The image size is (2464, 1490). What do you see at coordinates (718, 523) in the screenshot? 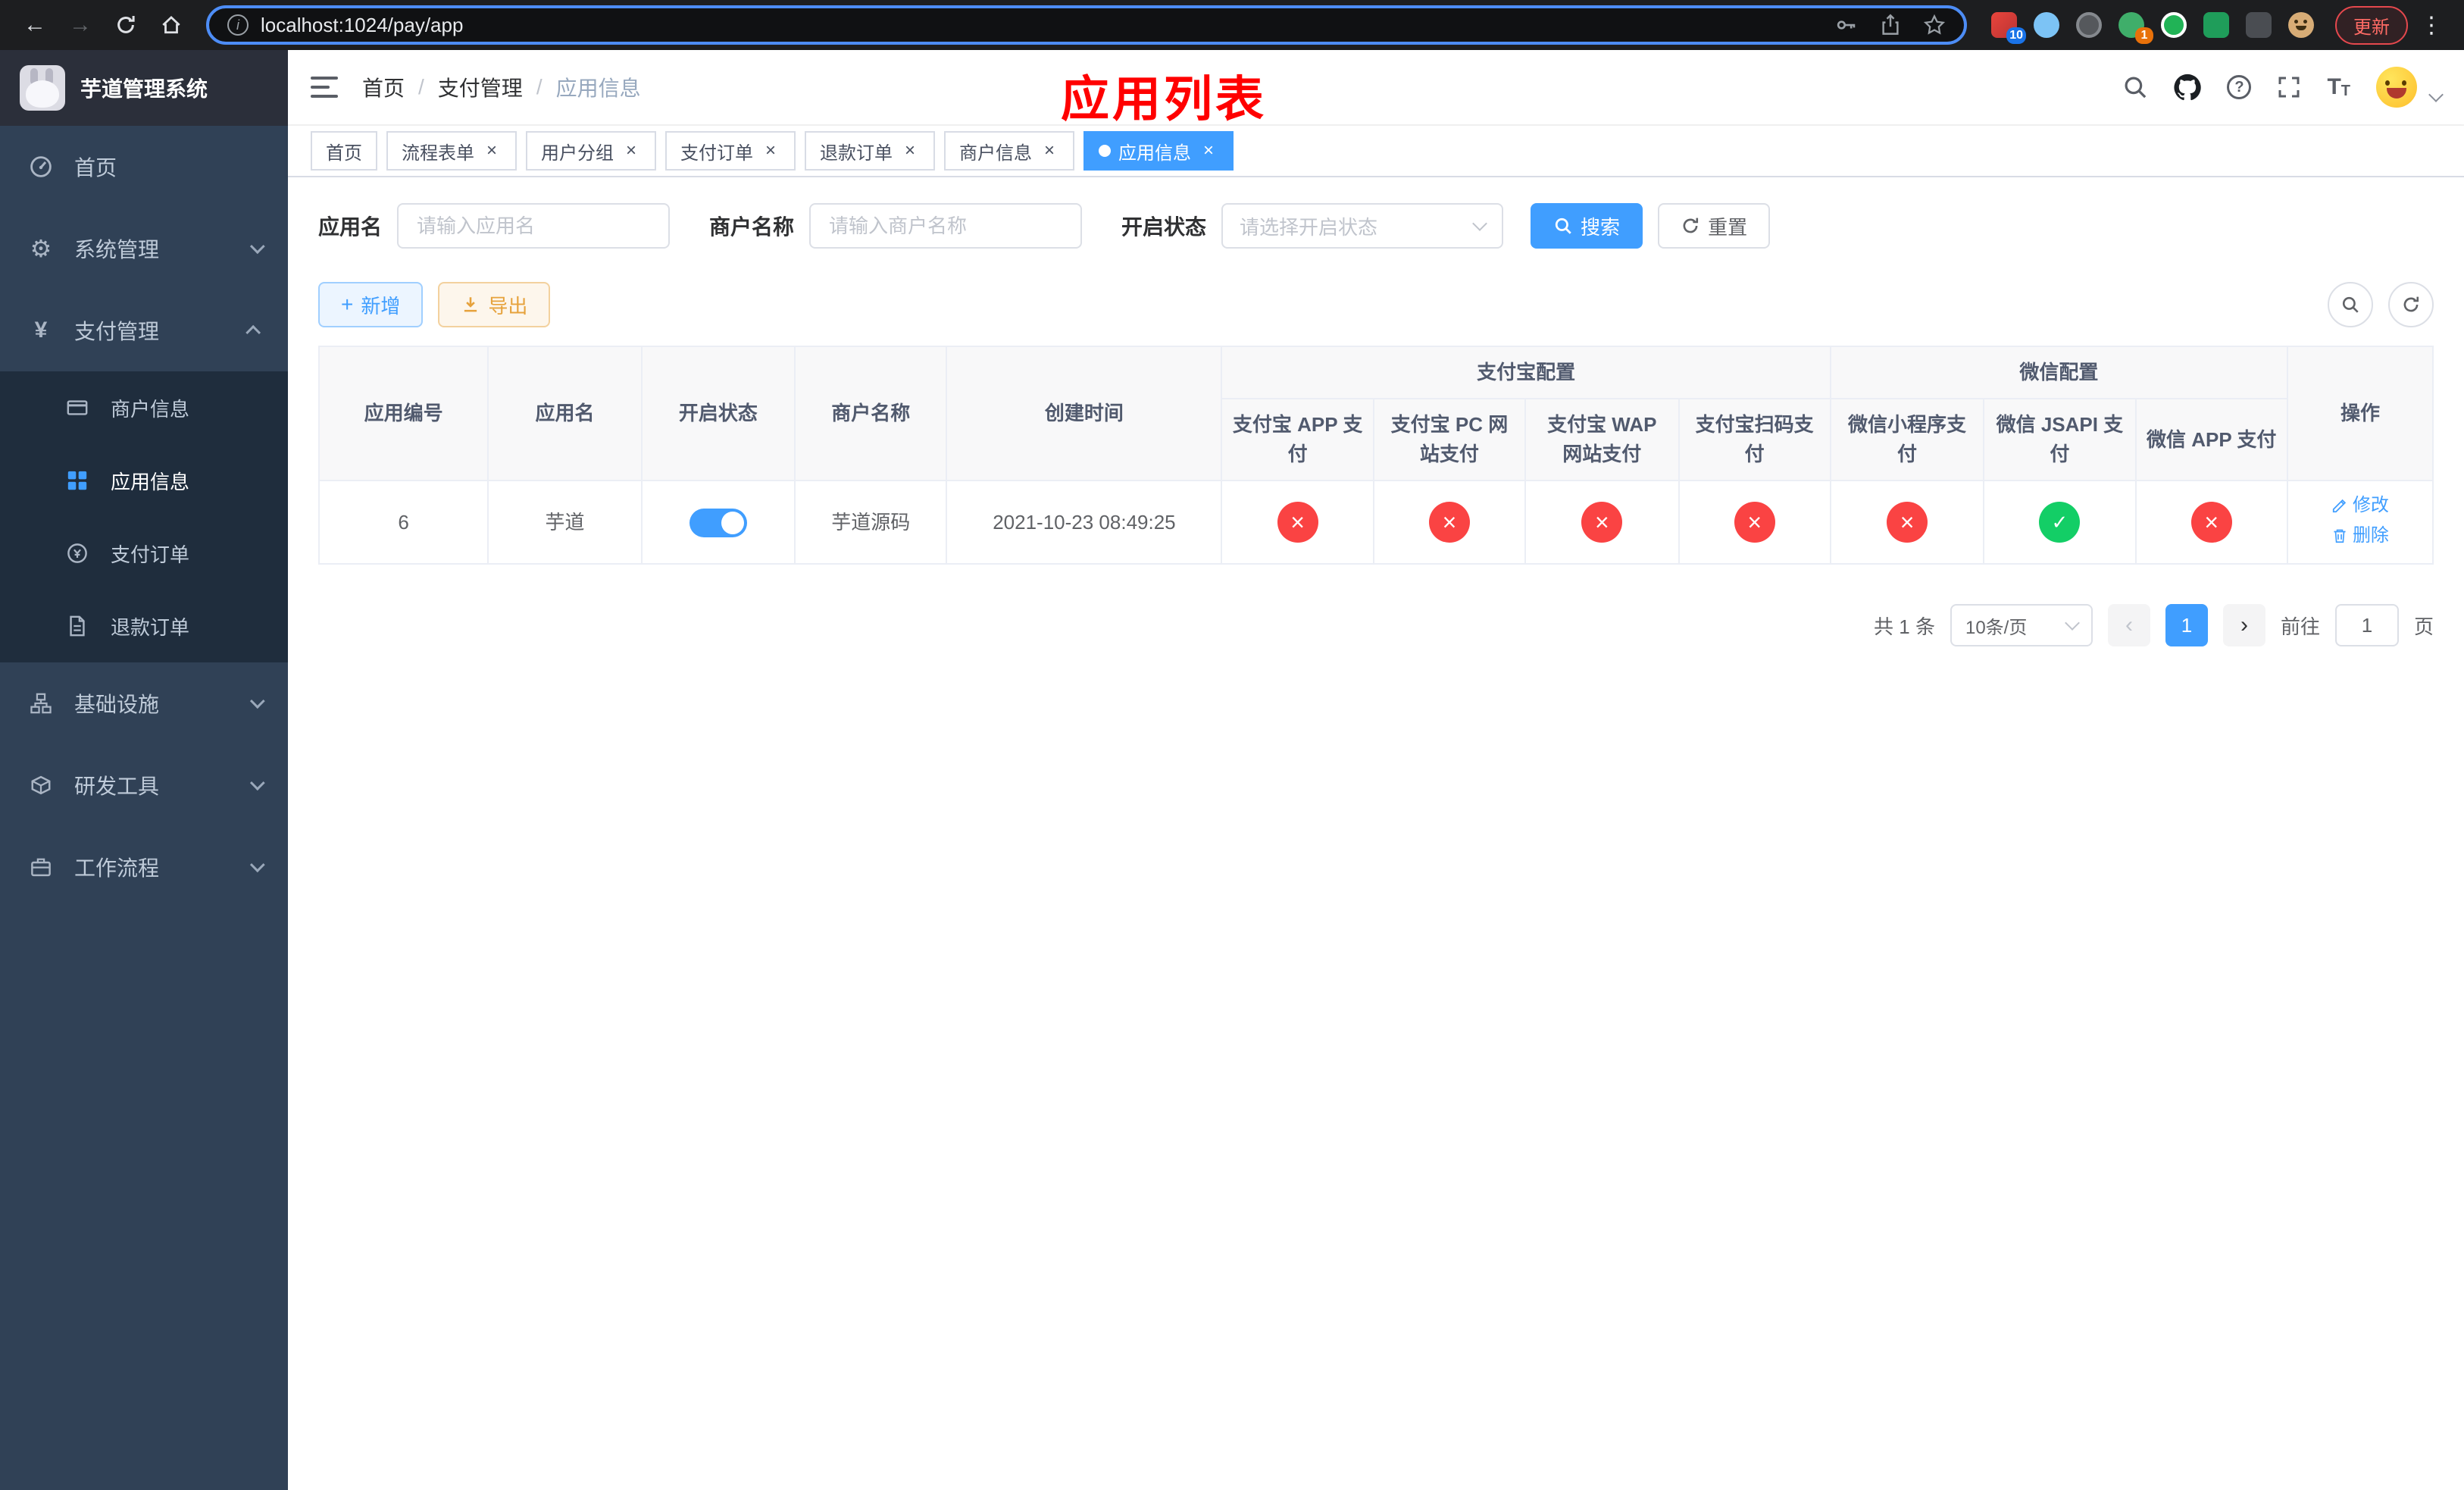
I see `status-toggle` at bounding box center [718, 523].